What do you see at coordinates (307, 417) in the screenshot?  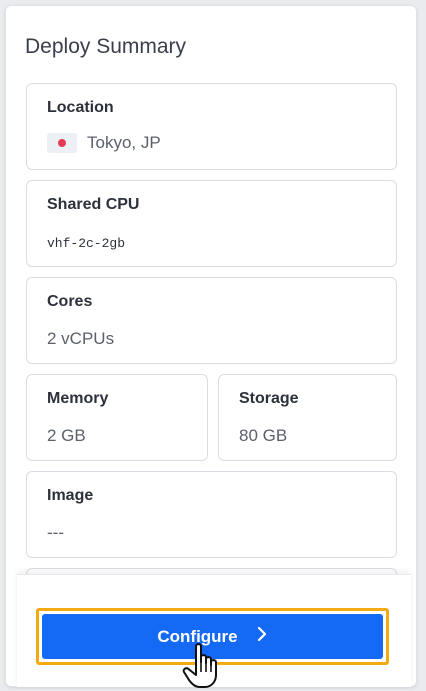 I see `storage-card: Storage 80 GB` at bounding box center [307, 417].